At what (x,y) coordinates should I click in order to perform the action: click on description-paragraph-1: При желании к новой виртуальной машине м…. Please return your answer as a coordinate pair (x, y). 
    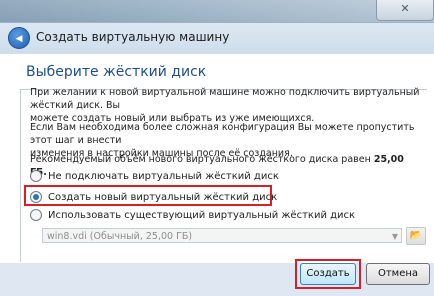
    Looking at the image, I should click on (226, 105).